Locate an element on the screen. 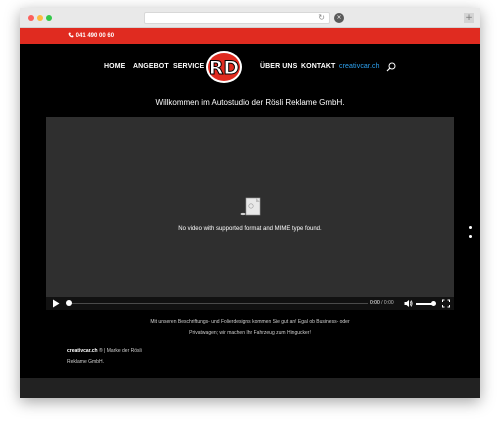  phone-link: 041 490 00 60 is located at coordinates (91, 36).